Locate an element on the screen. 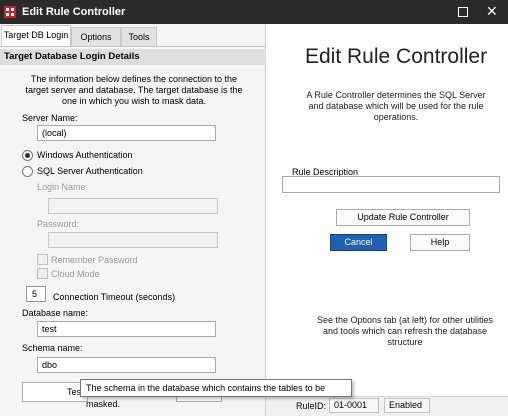 This screenshot has width=508, height=416. connection-timeout-input: 5 is located at coordinates (36, 294).